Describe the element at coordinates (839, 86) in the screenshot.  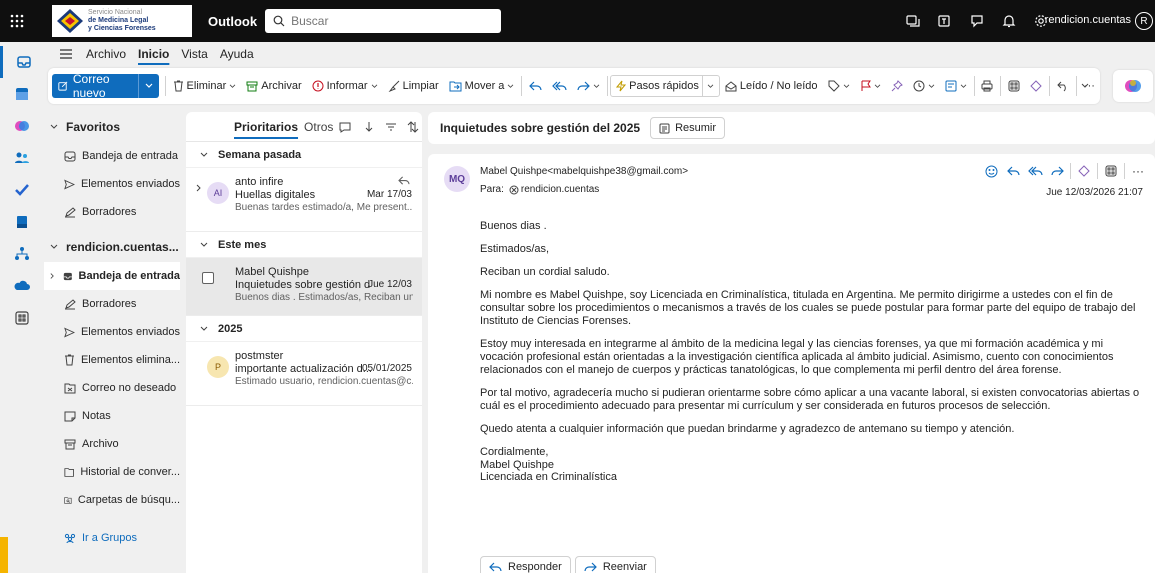
I see `categorize-button` at that location.